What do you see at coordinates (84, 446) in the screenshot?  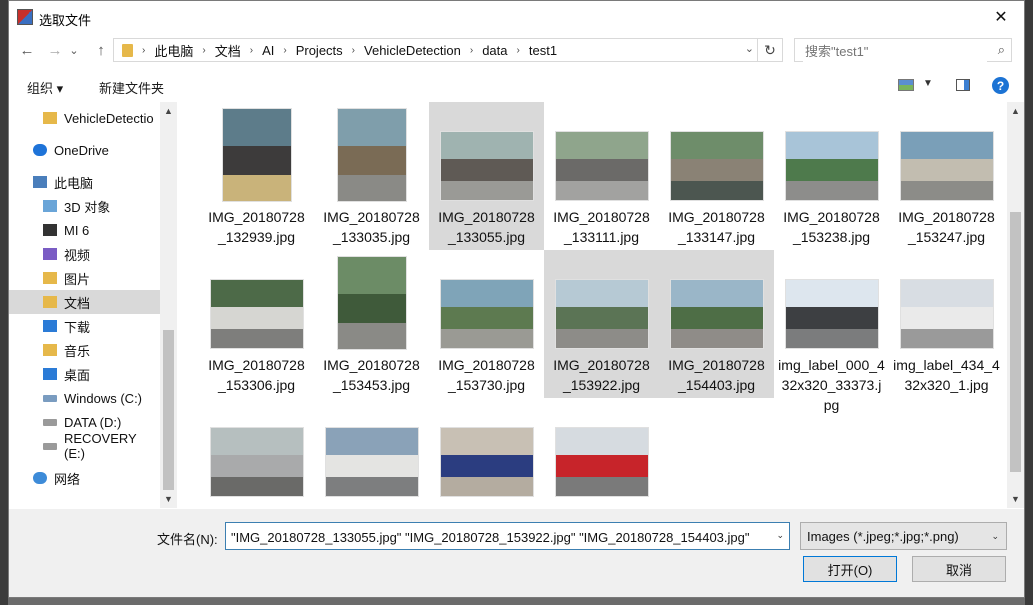 I see `sidebar-item: RECOVERY (E:)` at bounding box center [84, 446].